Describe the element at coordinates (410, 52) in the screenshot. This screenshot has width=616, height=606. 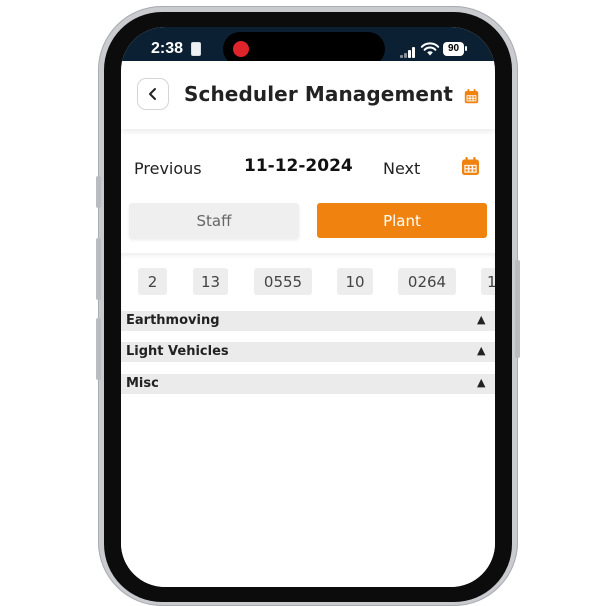
I see `cellular-signal-icon` at that location.